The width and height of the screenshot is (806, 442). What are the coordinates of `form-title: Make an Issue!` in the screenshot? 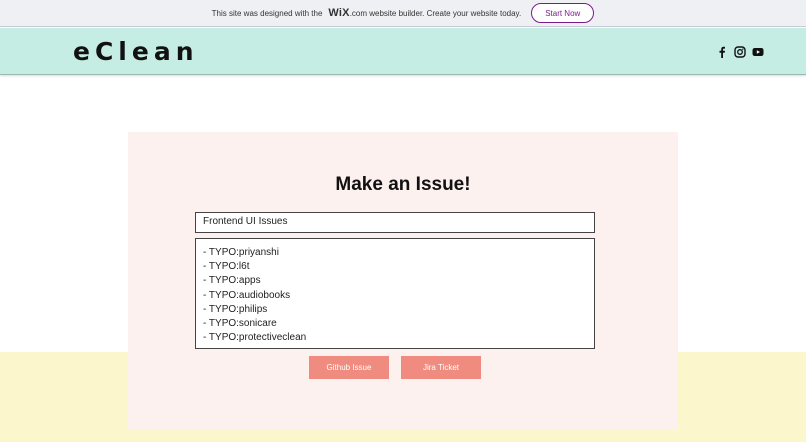 It's located at (403, 184).